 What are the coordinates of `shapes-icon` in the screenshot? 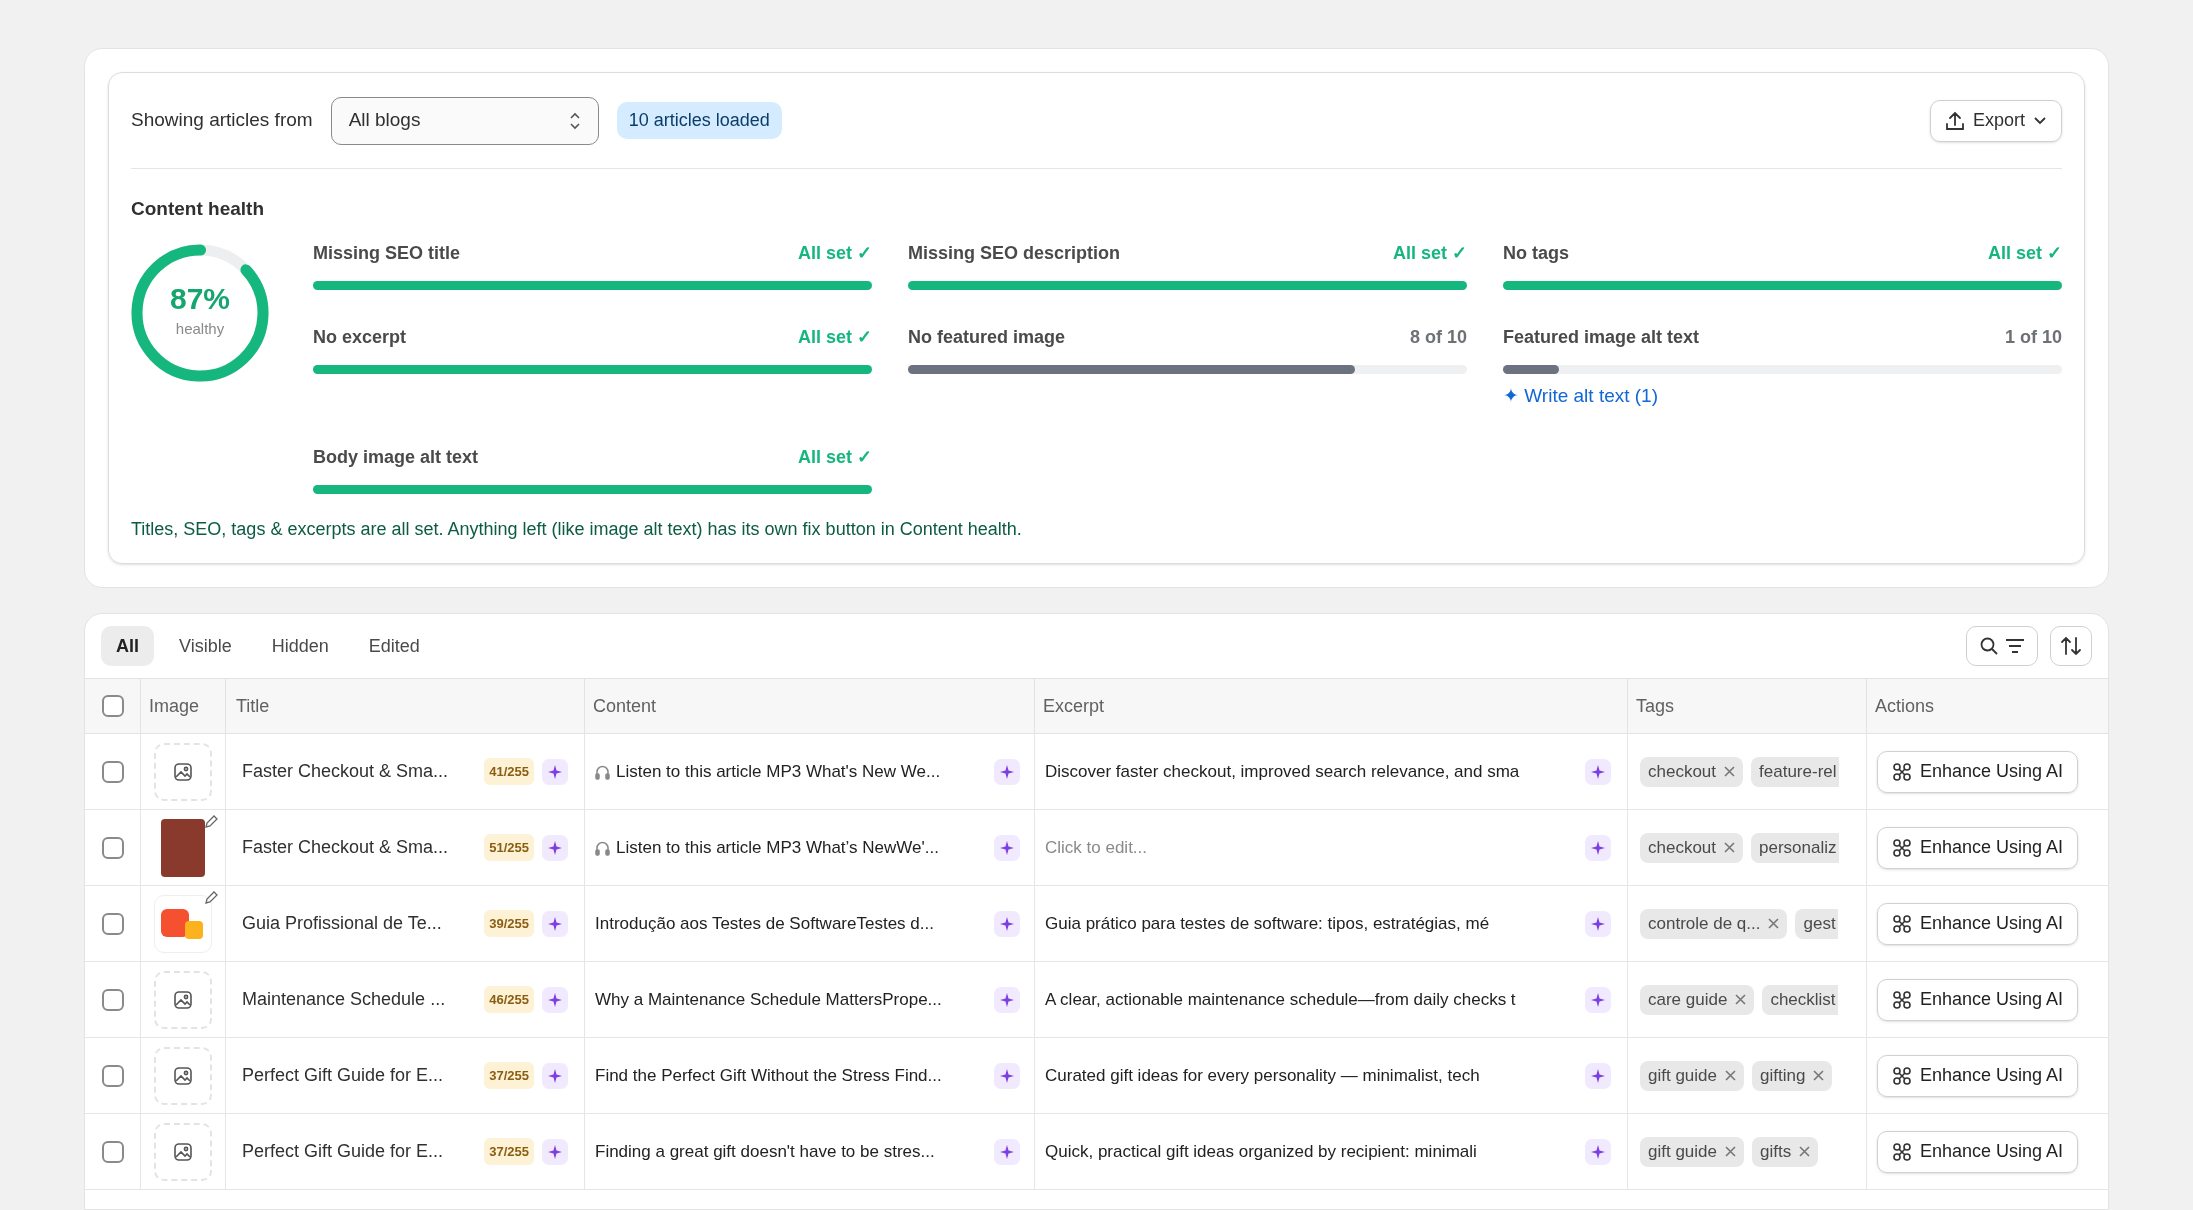 It's located at (183, 923).